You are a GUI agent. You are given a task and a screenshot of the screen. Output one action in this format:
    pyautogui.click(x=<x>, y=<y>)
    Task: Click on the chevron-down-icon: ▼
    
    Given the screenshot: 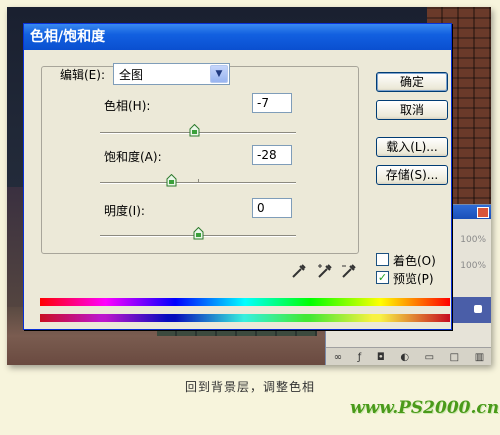 What is the action you would take?
    pyautogui.click(x=219, y=74)
    